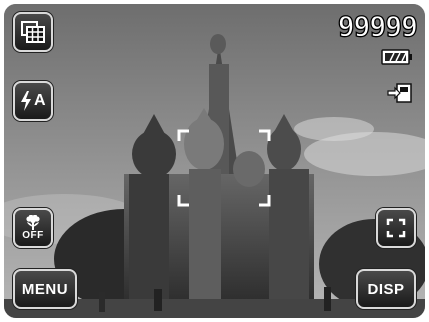  I want to click on menu-label: MENU, so click(45, 289).